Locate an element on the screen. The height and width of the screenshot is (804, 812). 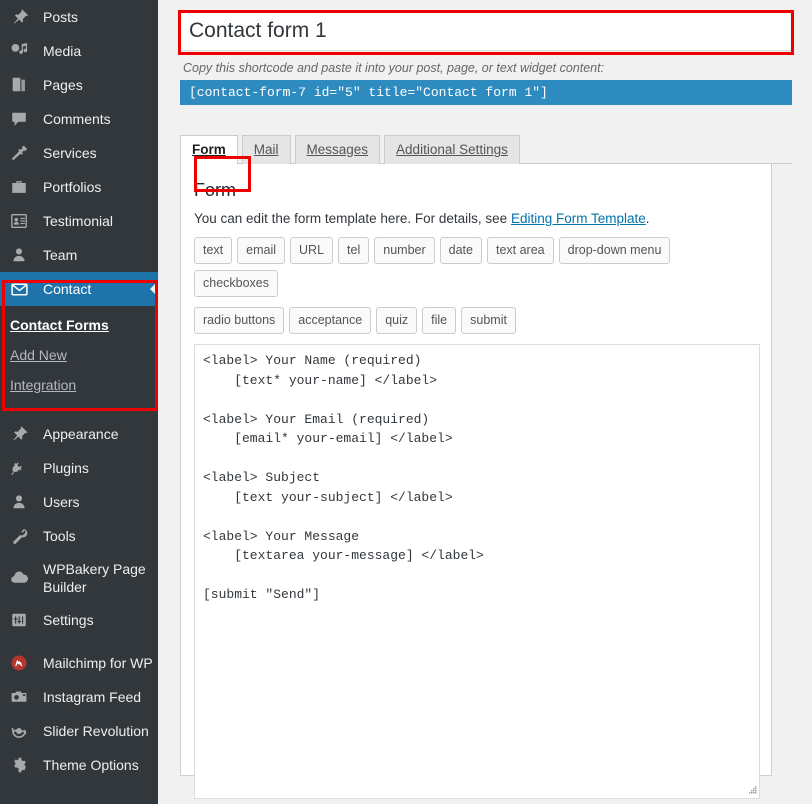
sidebar-item-appearance: Appearance is located at coordinates (79, 434).